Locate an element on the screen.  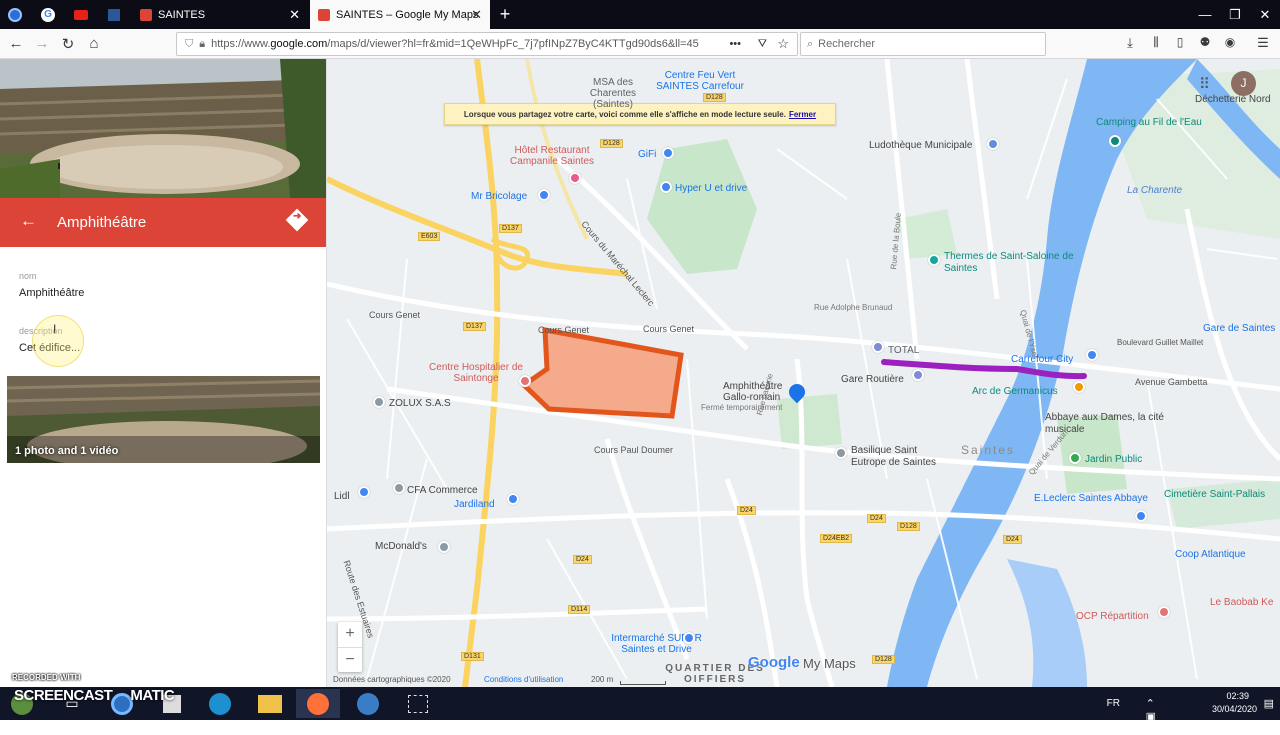
clock-date: 30/04/2020 is located at coordinates (1234, 709).